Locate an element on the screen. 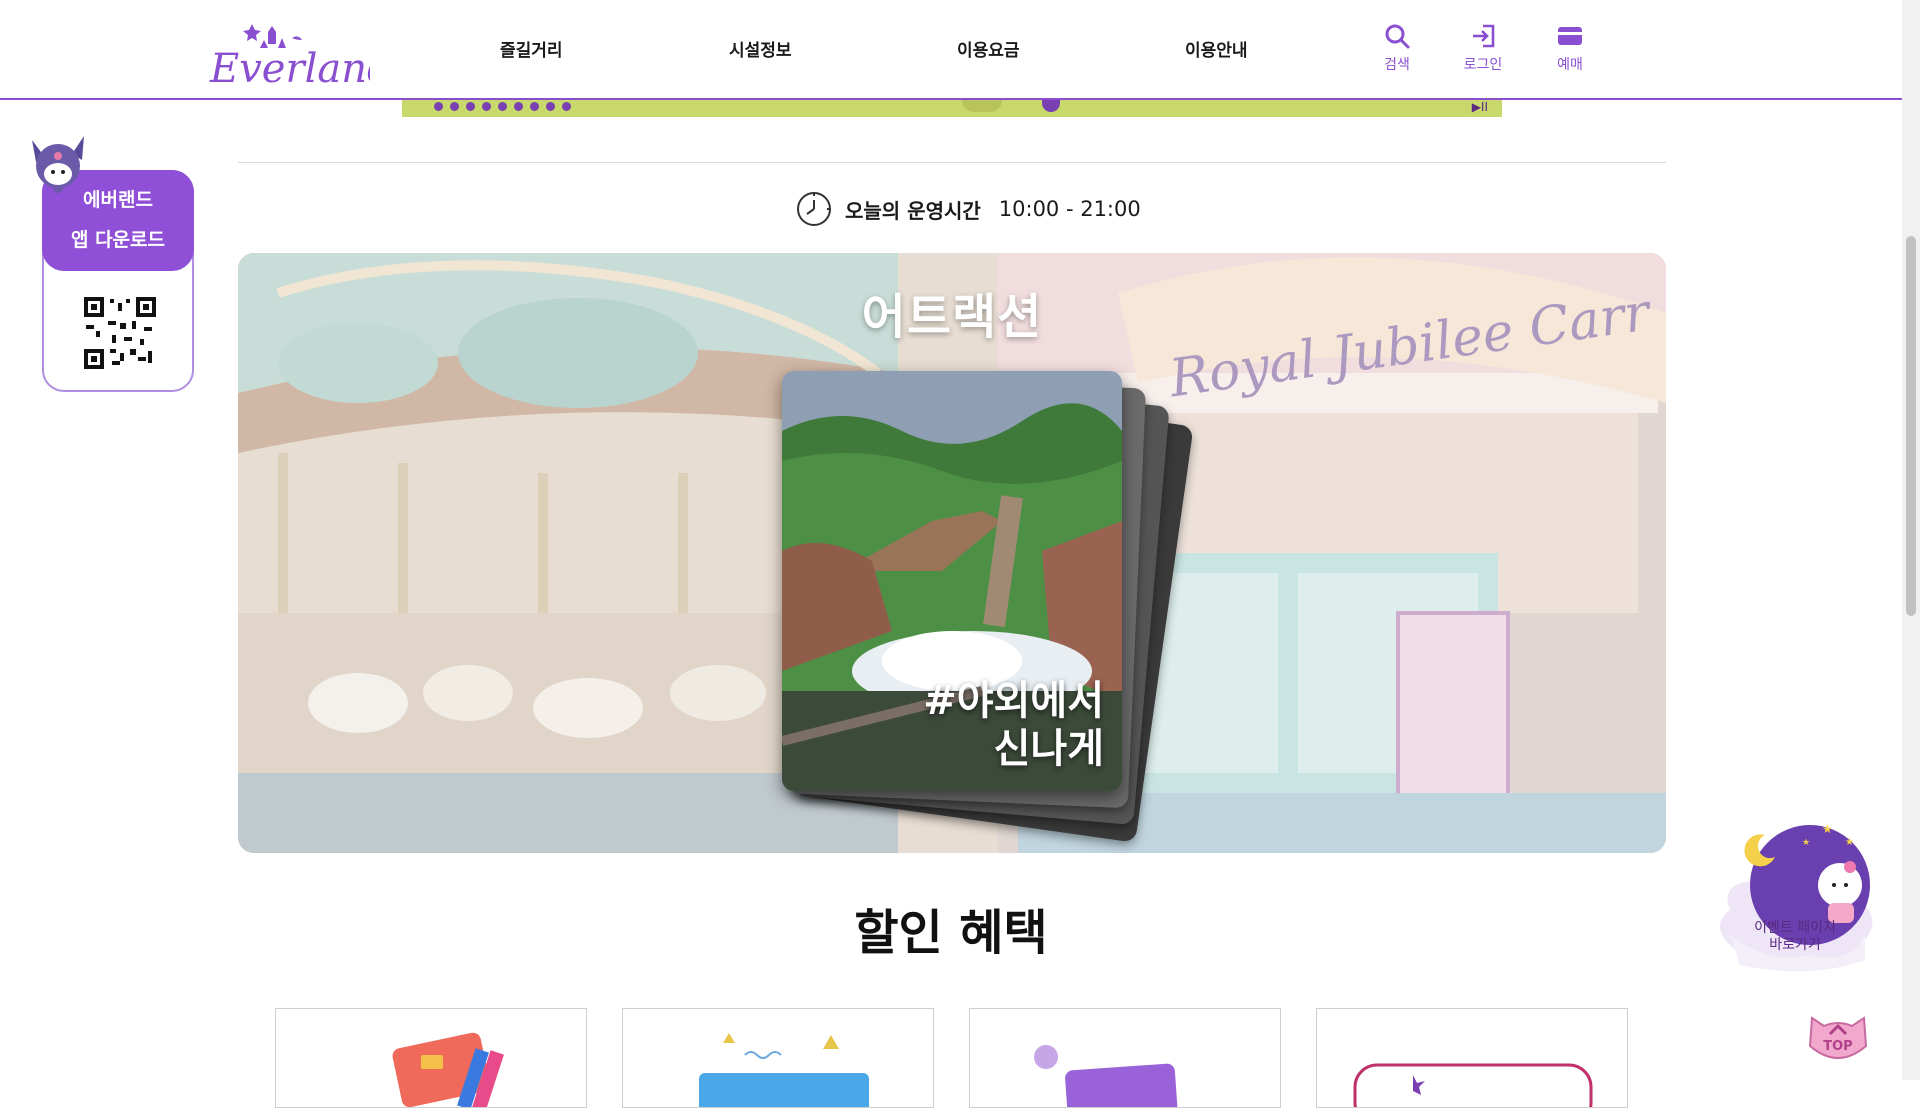 Image resolution: width=1920 pixels, height=1108 pixels. nav-facilities: 시설정보 is located at coordinates (760, 48).